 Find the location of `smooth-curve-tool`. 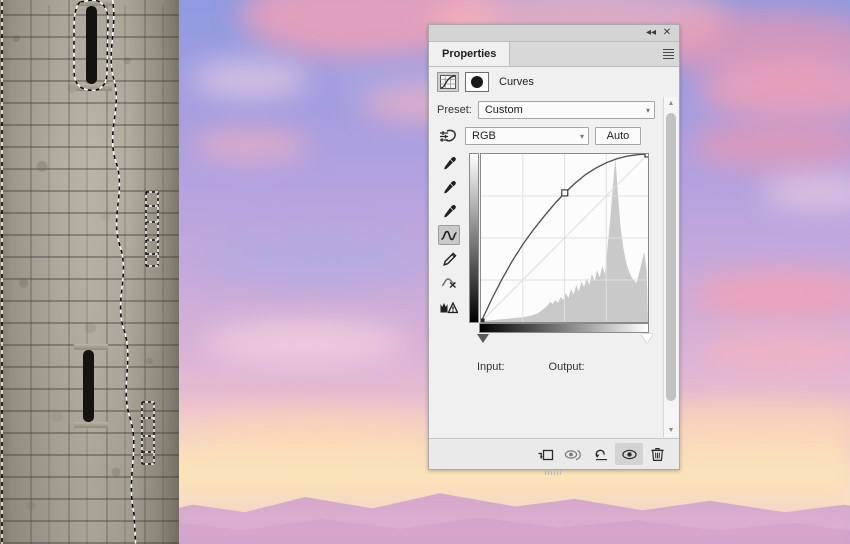

smooth-curve-tool is located at coordinates (449, 283).